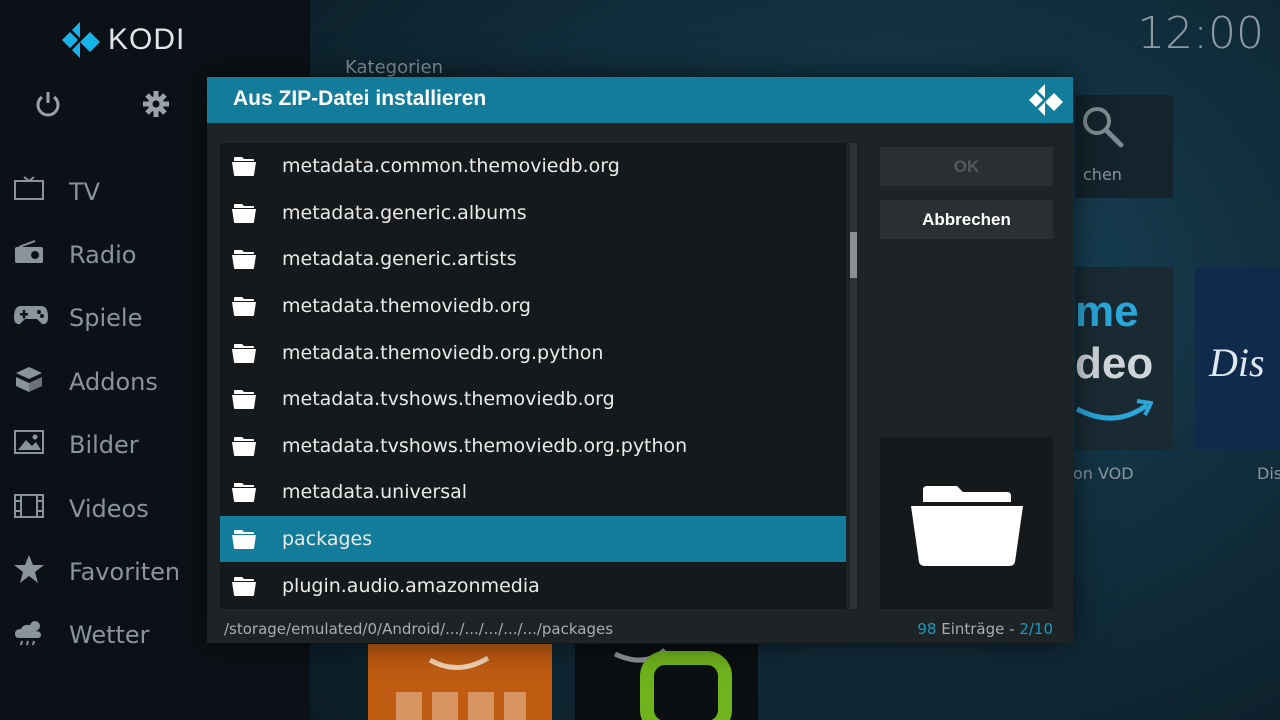 This screenshot has height=720, width=1280. I want to click on list-item-label: metadata.generic.artists, so click(399, 259).